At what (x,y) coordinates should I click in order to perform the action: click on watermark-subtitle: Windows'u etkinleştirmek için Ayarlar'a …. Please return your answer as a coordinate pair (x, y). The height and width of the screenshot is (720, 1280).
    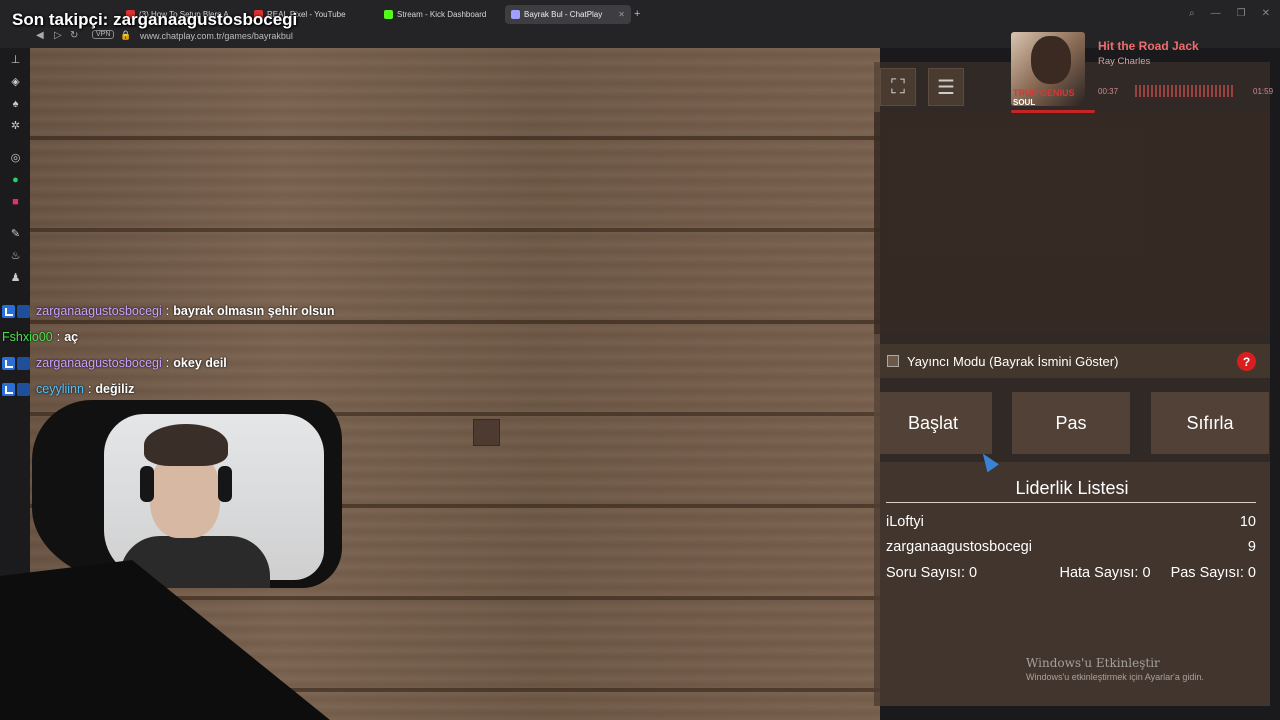
    Looking at the image, I should click on (1115, 677).